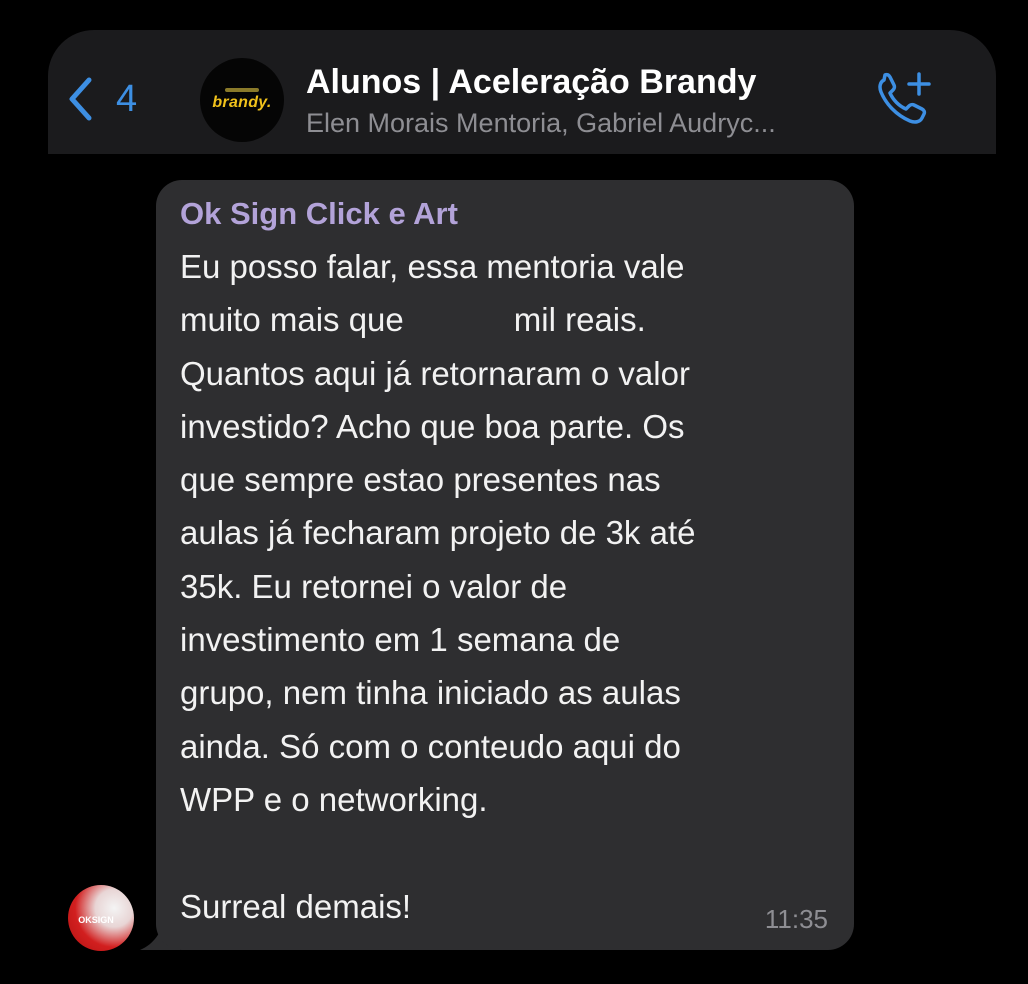  I want to click on message-line: ainda. Só com o conteudo aqui do, so click(430, 746).